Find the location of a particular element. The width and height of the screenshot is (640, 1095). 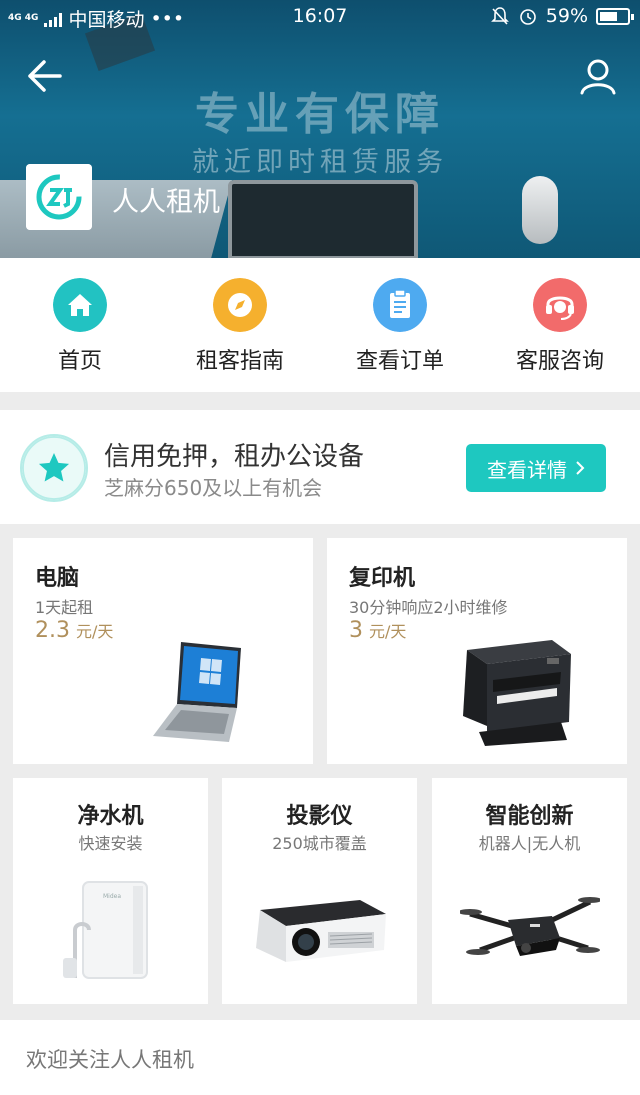

battery-percent: 59% is located at coordinates (566, 16).